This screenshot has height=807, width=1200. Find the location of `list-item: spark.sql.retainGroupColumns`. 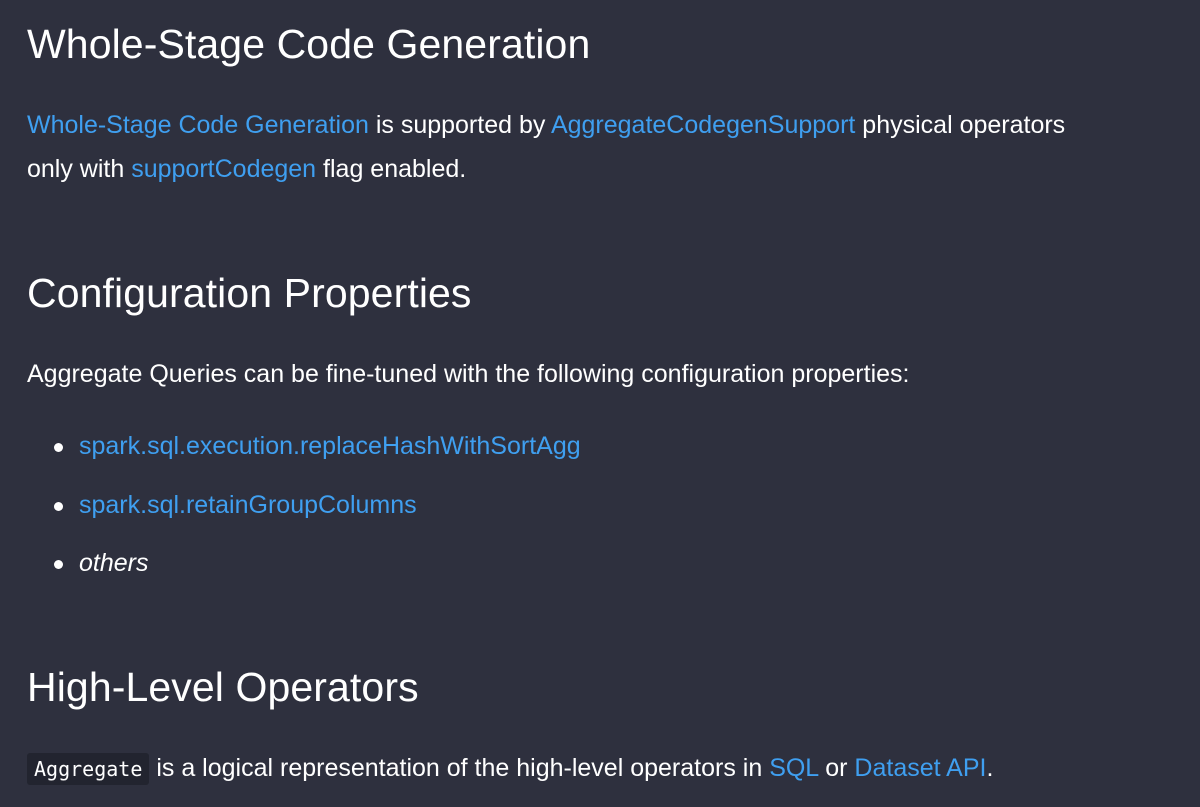

list-item: spark.sql.retainGroupColumns is located at coordinates (315, 518).